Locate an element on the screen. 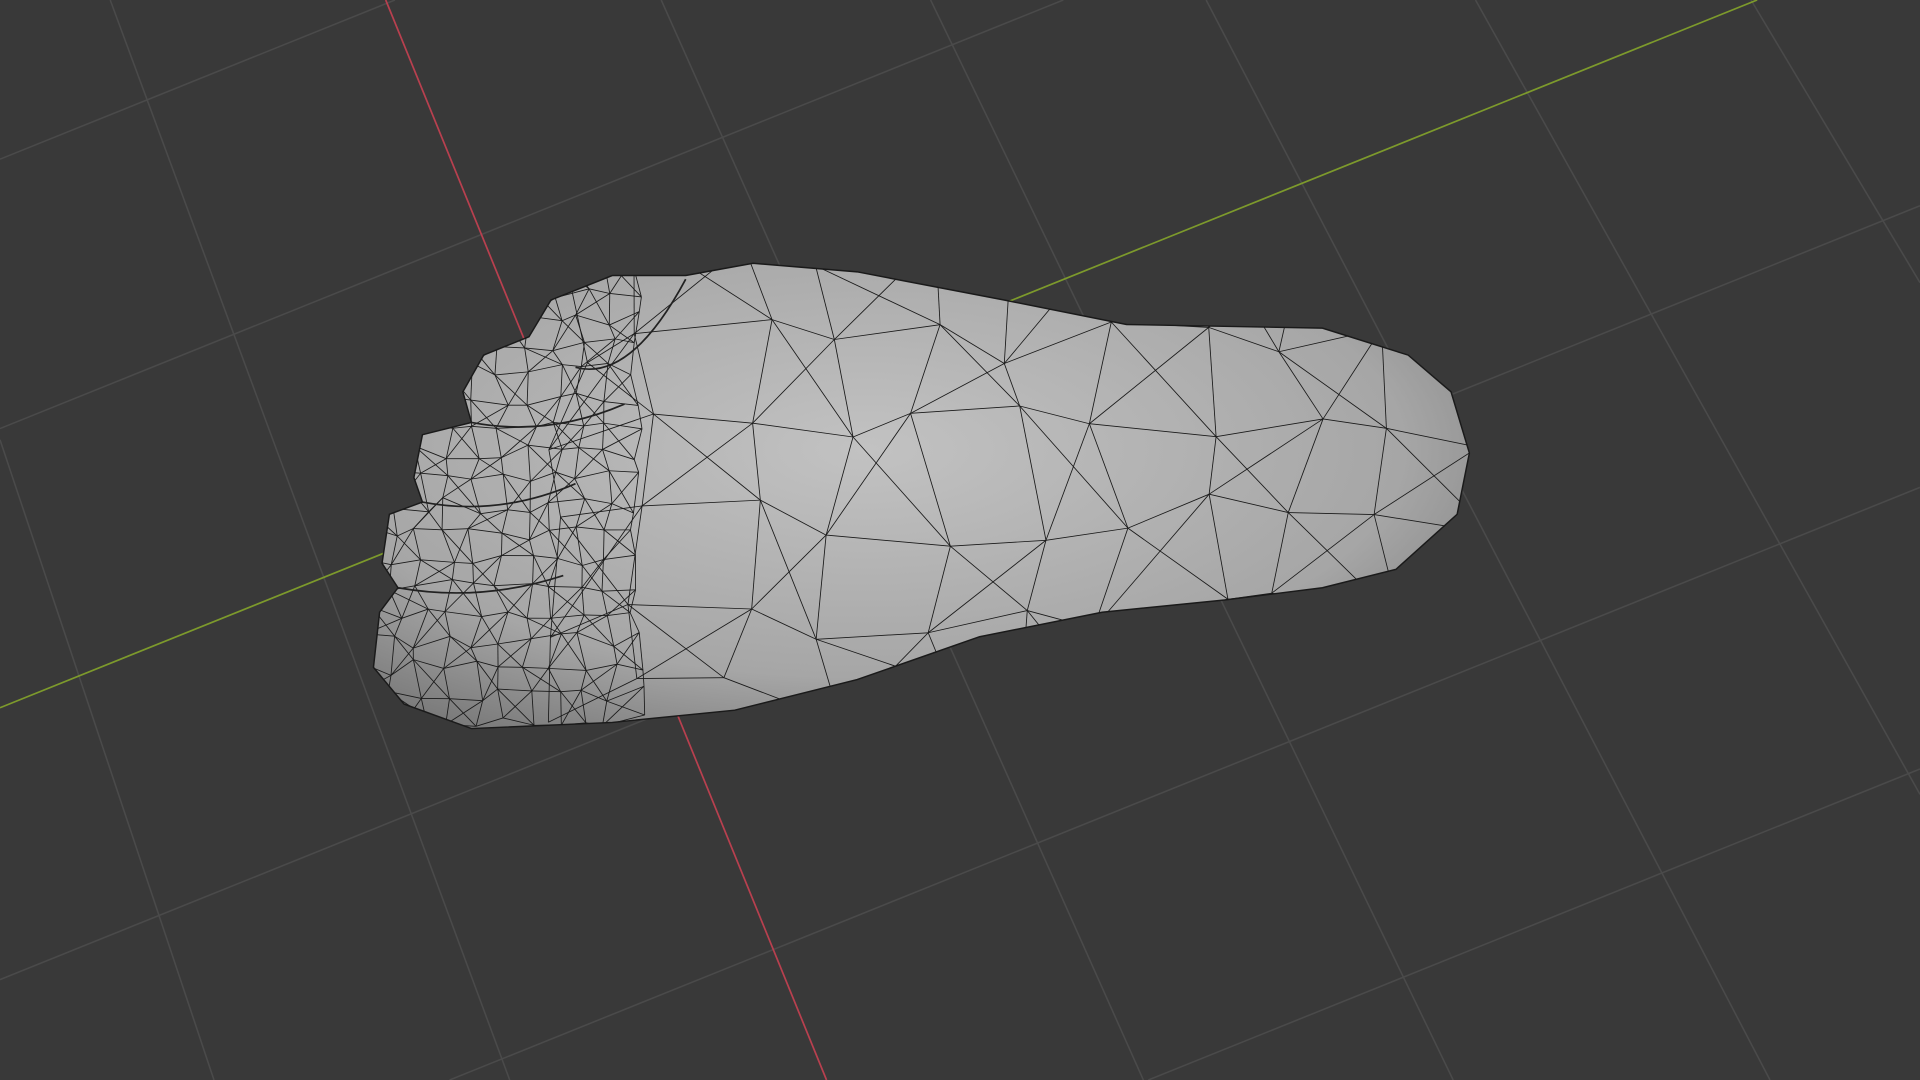 Image resolution: width=1920 pixels, height=1080 pixels. grid-line is located at coordinates (198, 80).